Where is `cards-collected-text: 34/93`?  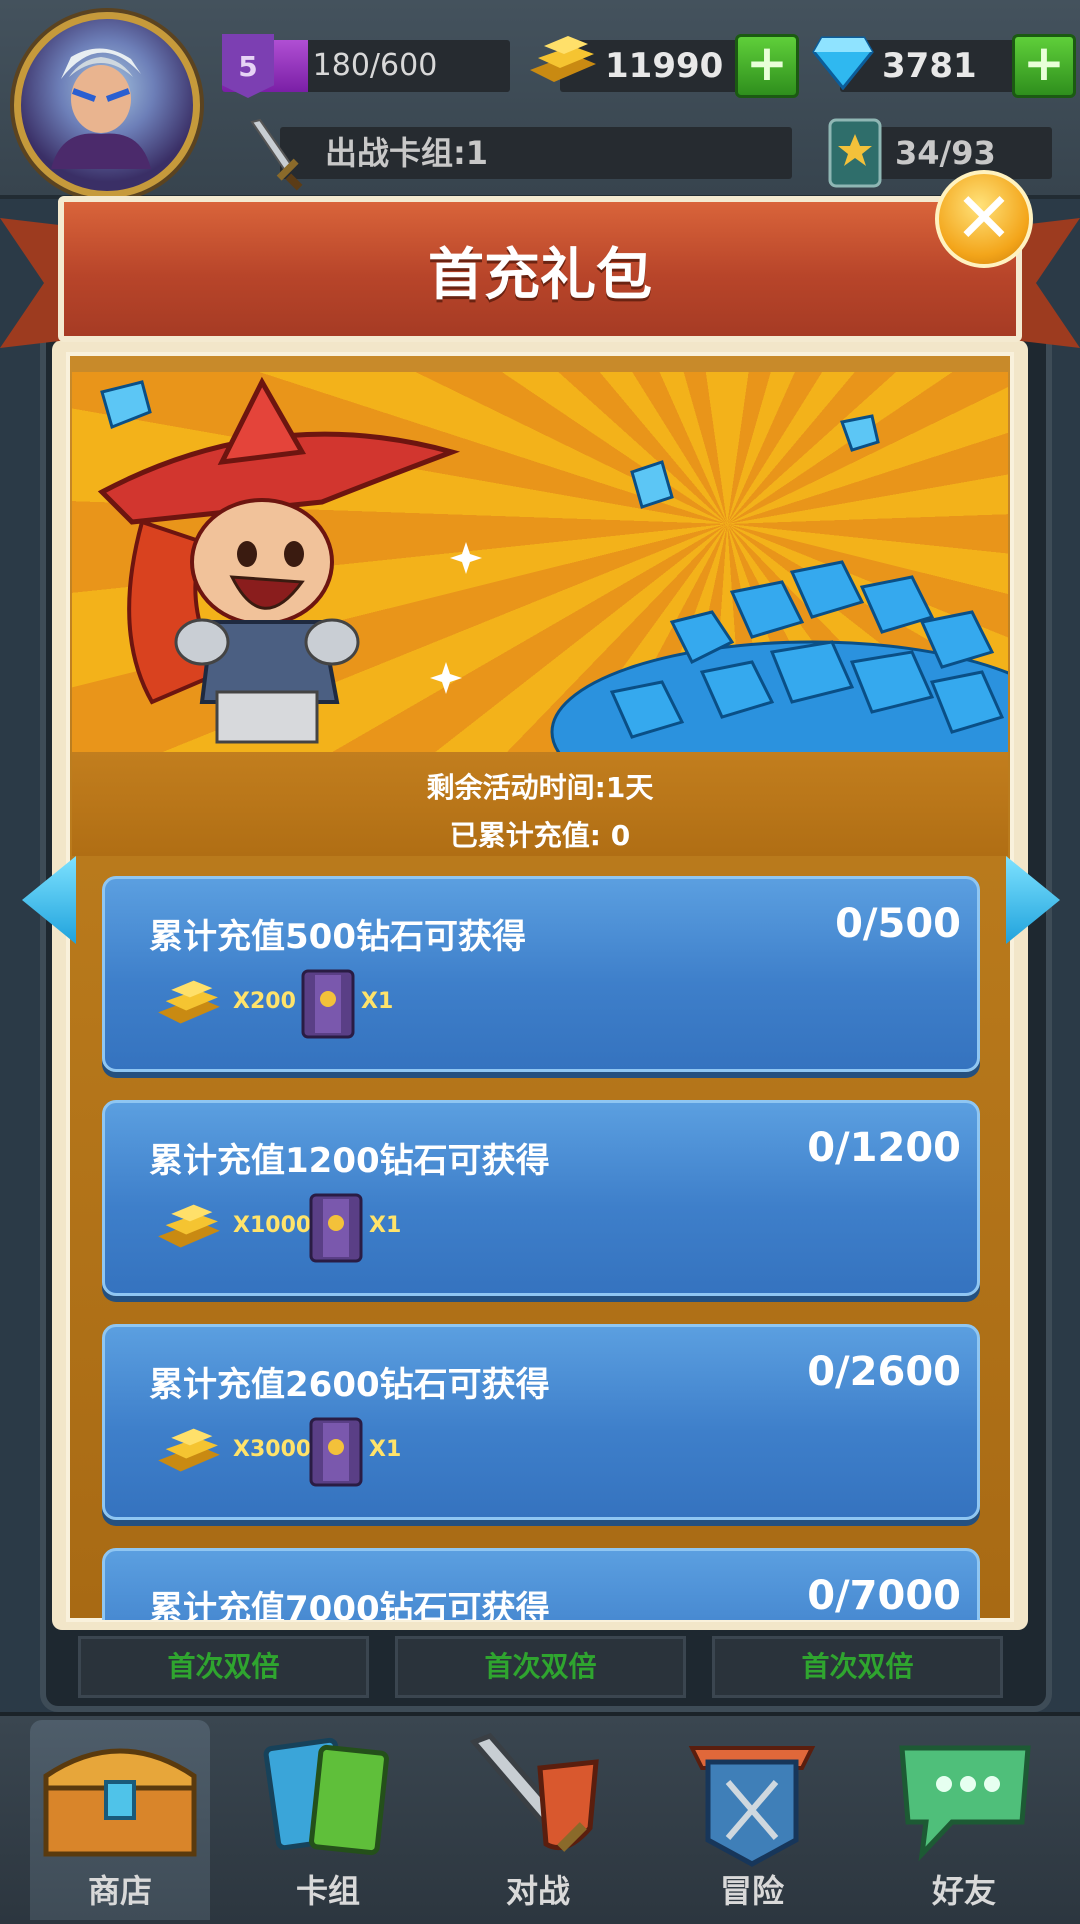
cards-collected-text: 34/93 is located at coordinates (945, 153).